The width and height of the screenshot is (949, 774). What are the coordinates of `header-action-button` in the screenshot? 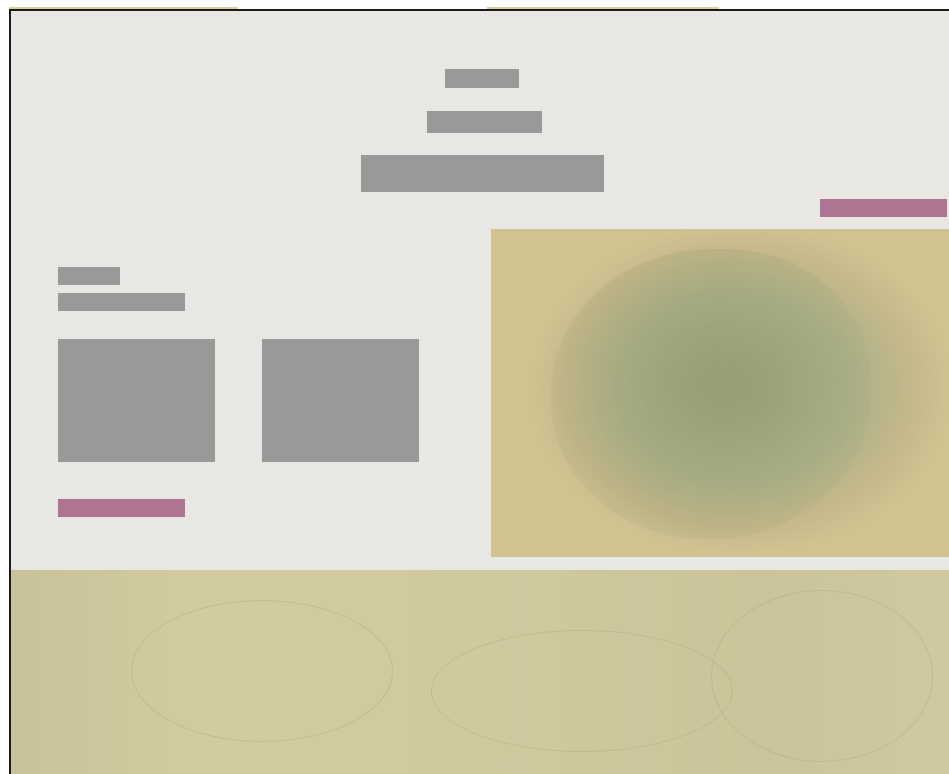 It's located at (883, 208).